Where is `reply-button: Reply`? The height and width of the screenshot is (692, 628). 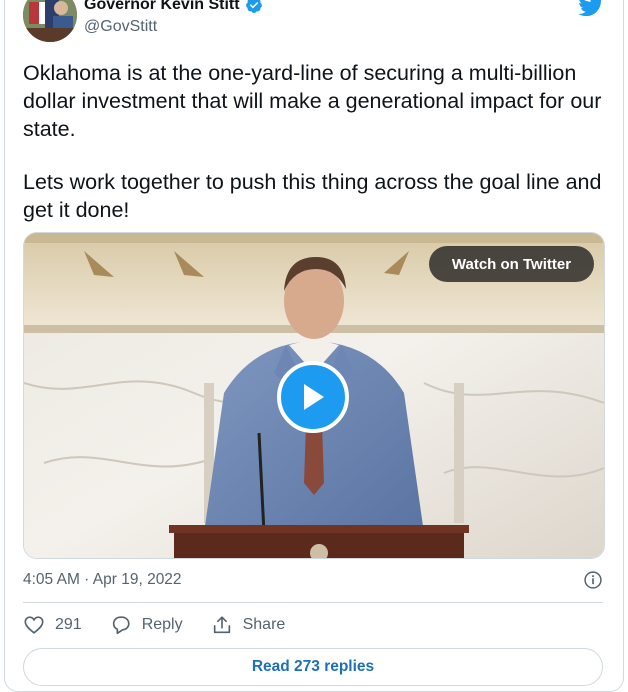 reply-button: Reply is located at coordinates (146, 625).